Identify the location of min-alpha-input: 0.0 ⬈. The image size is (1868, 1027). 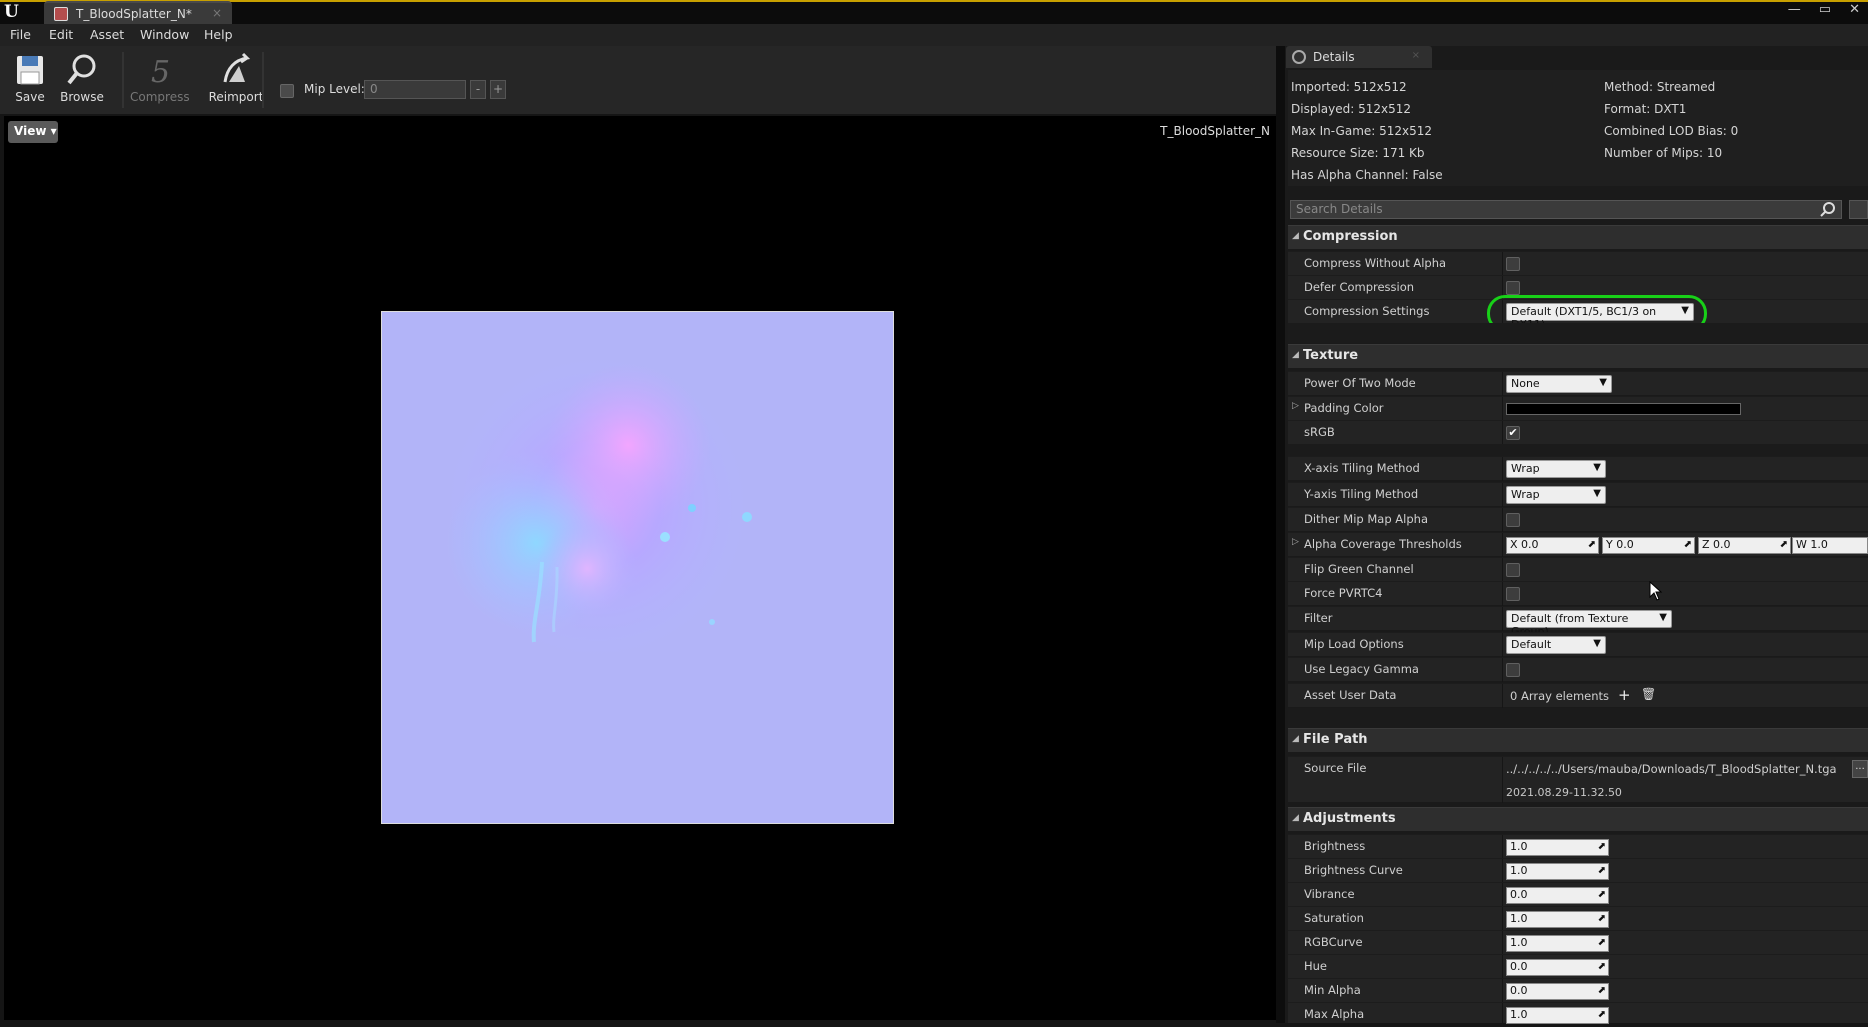
(1557, 991).